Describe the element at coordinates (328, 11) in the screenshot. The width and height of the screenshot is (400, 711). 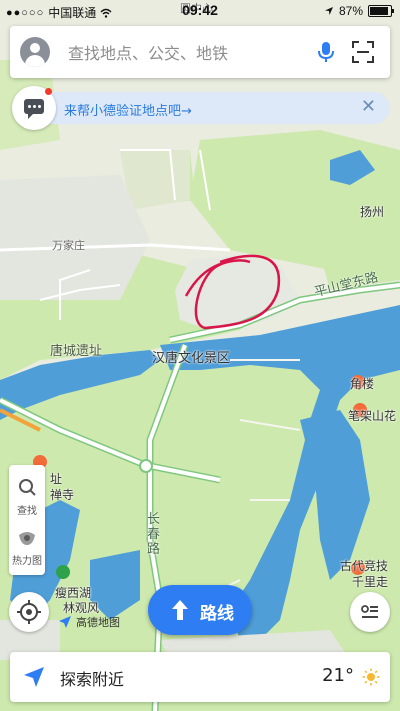
I see `location-arrow-icon` at that location.